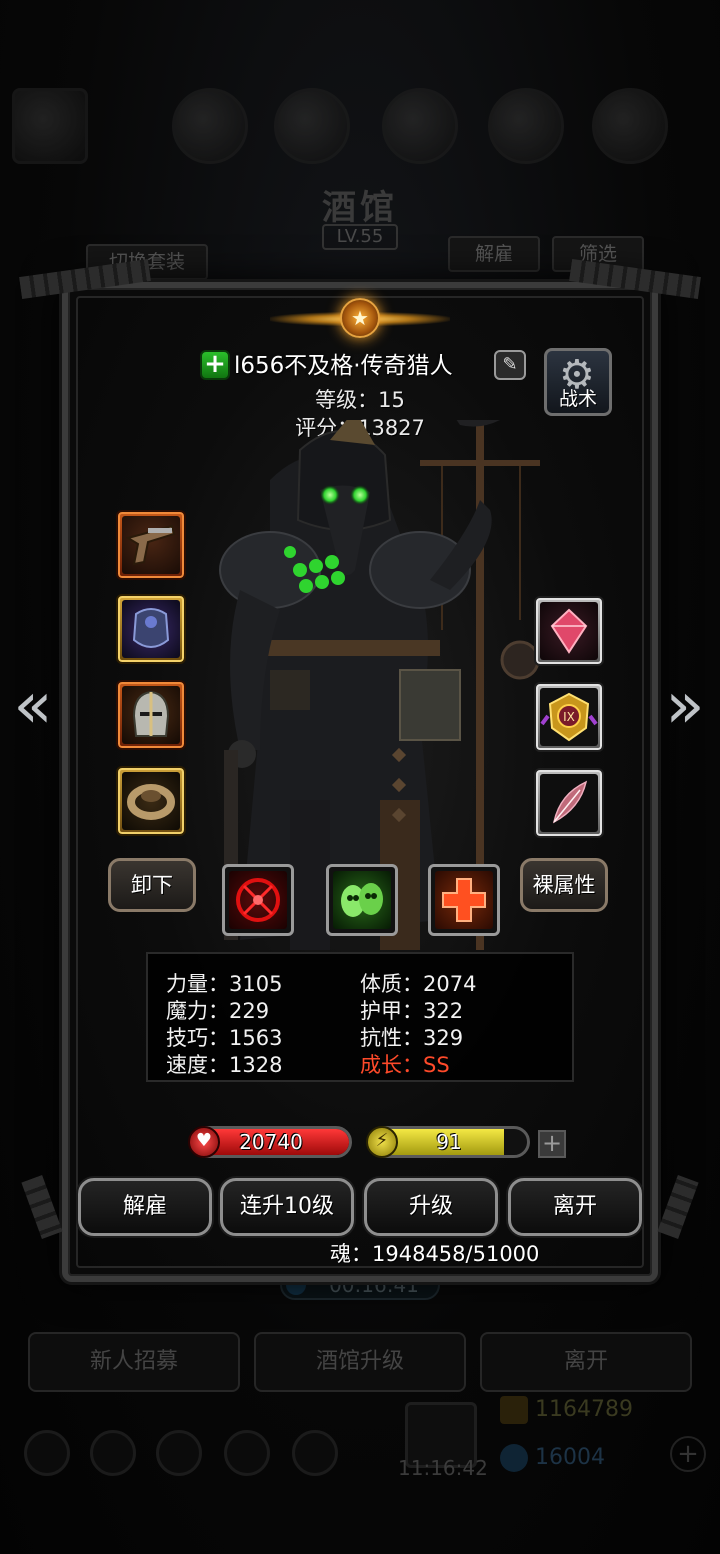 This screenshot has width=720, height=1554. What do you see at coordinates (578, 382) in the screenshot?
I see `tactics-button: ⚙ 战术` at bounding box center [578, 382].